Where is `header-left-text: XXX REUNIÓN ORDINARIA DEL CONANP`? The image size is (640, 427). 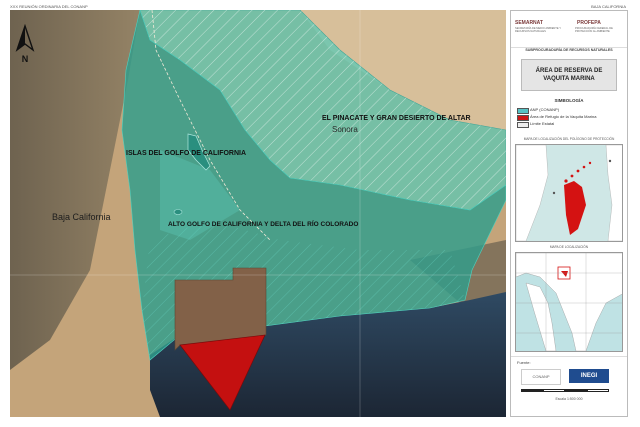
header-left-text: XXX REUNIÓN ORDINARIA DEL CONANP is located at coordinates (49, 6).